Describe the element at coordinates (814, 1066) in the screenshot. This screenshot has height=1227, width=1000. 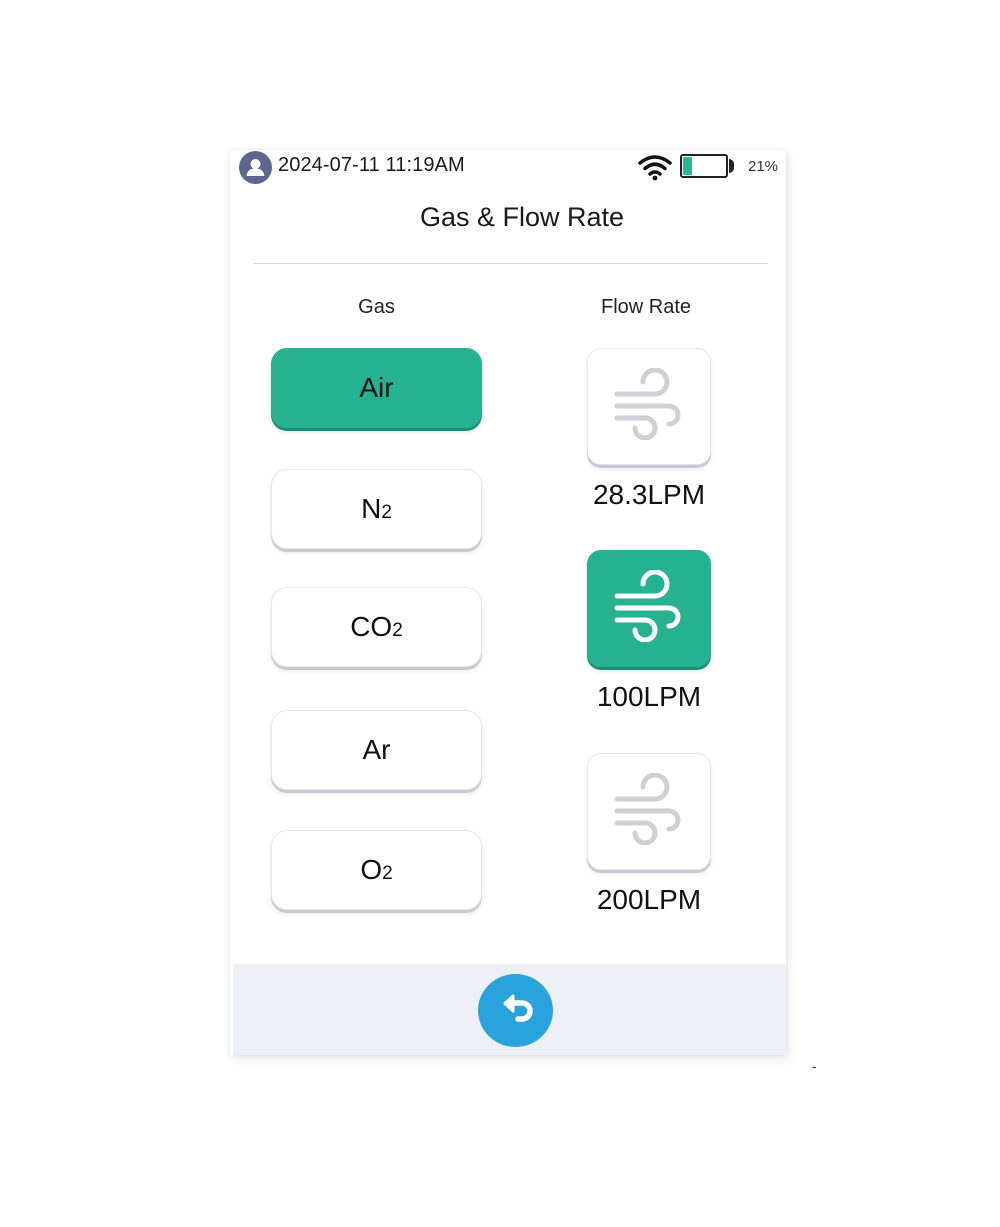
I see `corner-mark: -` at that location.